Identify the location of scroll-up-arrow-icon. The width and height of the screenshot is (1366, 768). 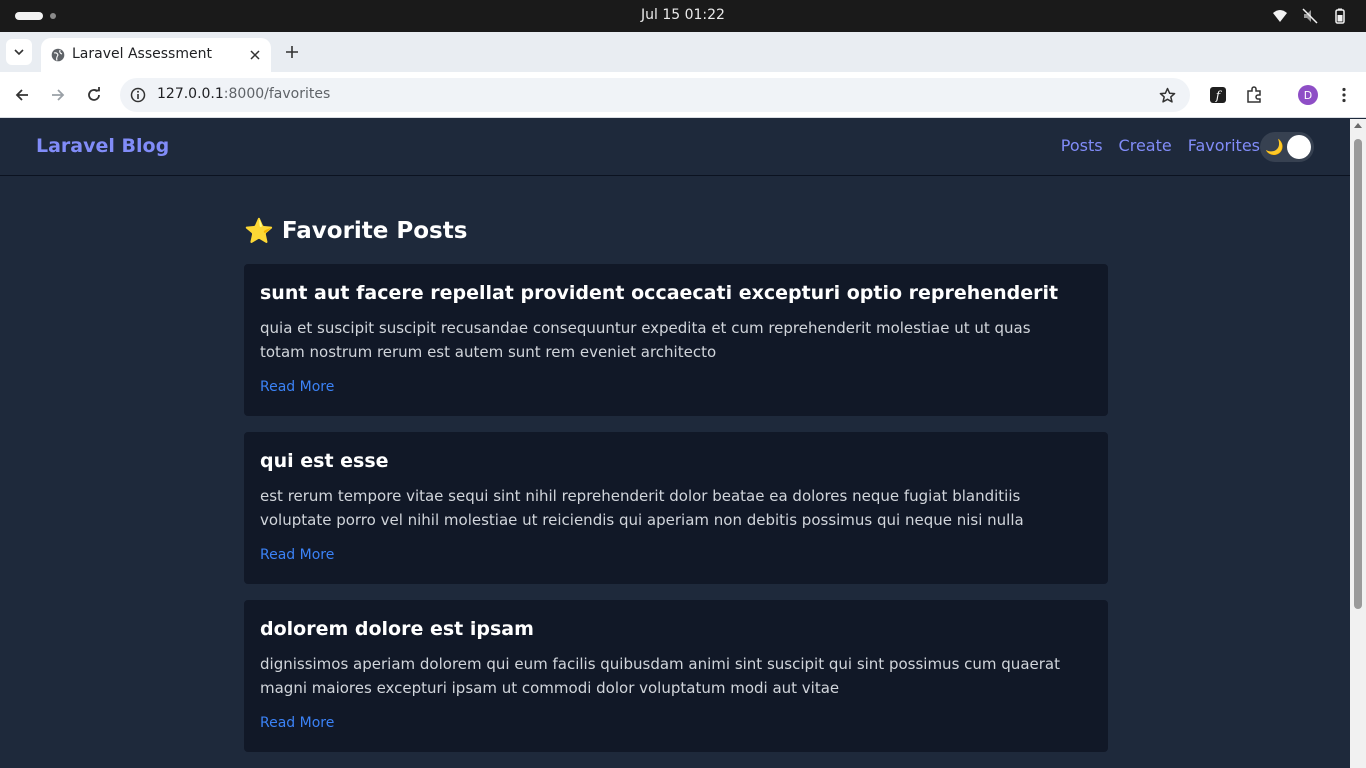
(1358, 125).